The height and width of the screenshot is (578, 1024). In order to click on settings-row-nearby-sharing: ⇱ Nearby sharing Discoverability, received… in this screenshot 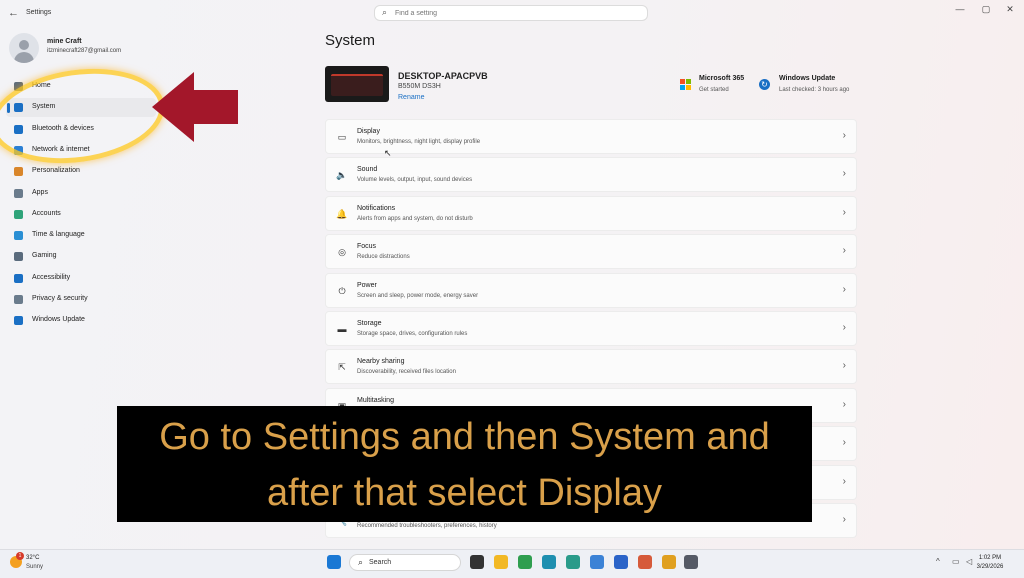, I will do `click(591, 367)`.